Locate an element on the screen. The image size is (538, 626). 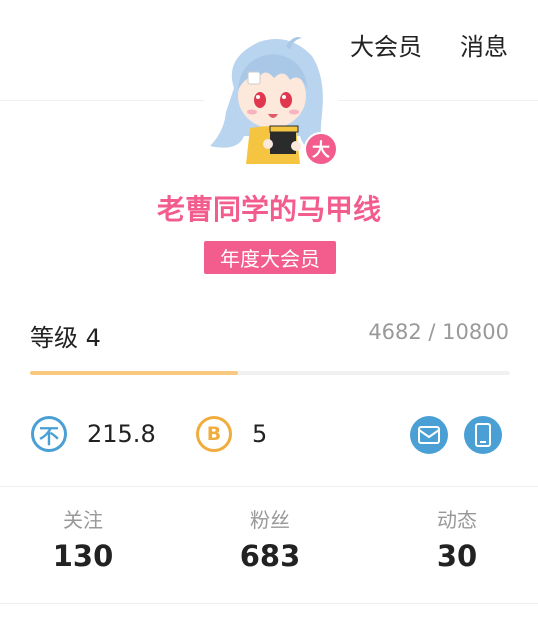
stat-label: 动态 is located at coordinates (457, 520).